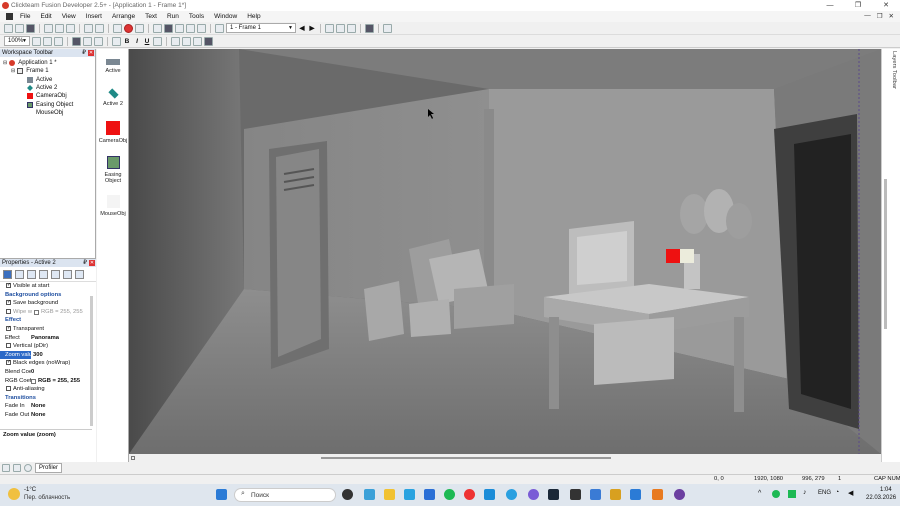 This screenshot has height=506, width=900. I want to click on discord-icon, so click(533, 494).